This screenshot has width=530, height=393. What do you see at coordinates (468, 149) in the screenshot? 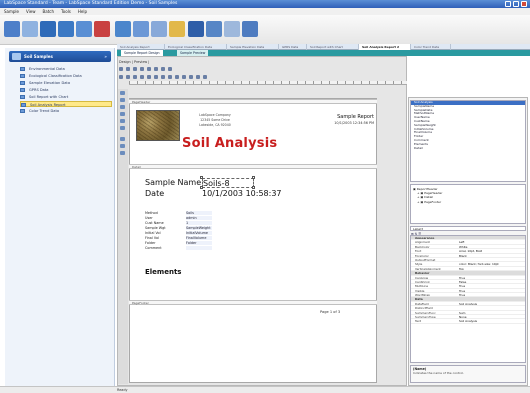
I see `field-list-item: Detail` at bounding box center [468, 149].